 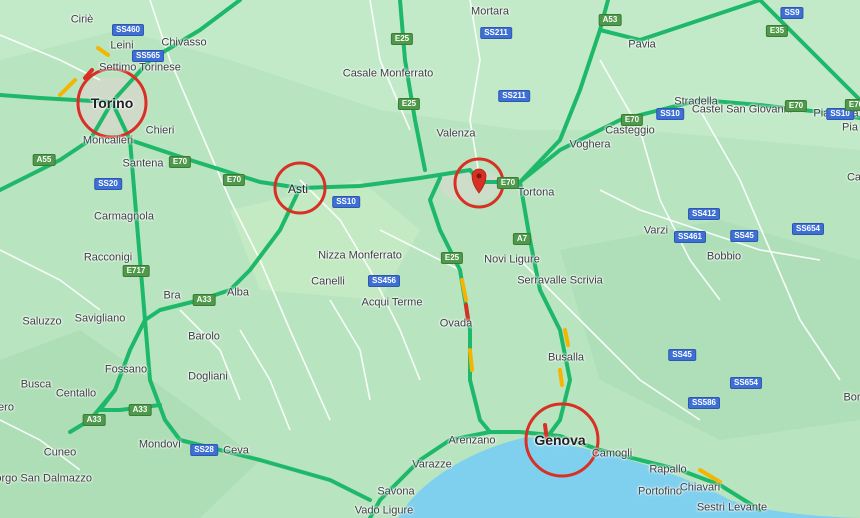 What do you see at coordinates (36, 384) in the screenshot?
I see `place-label: Busca` at bounding box center [36, 384].